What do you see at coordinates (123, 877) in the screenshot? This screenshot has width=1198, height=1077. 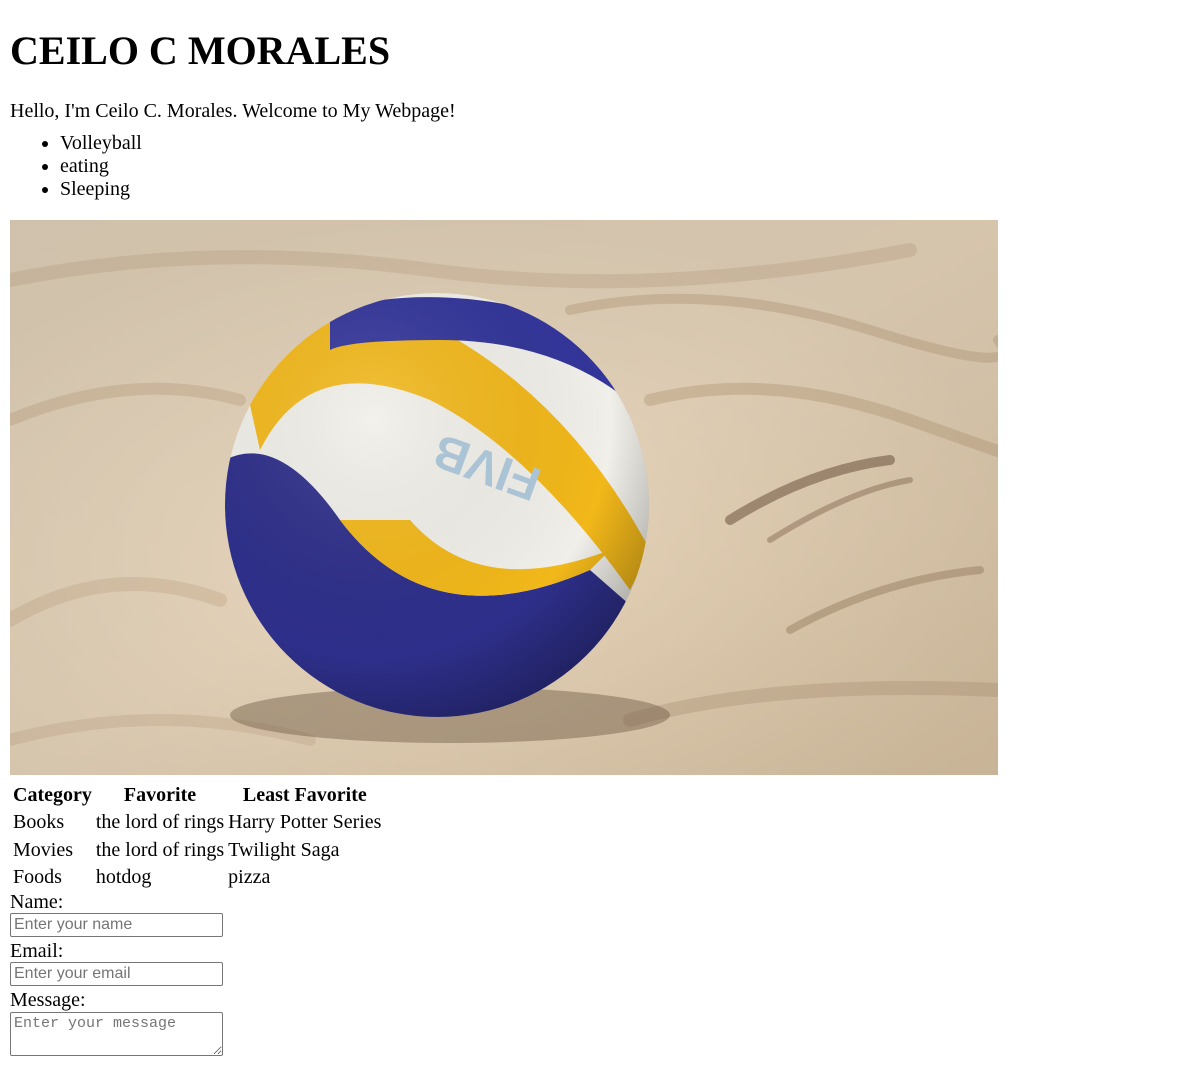 I see `table-cell: hotdog` at bounding box center [123, 877].